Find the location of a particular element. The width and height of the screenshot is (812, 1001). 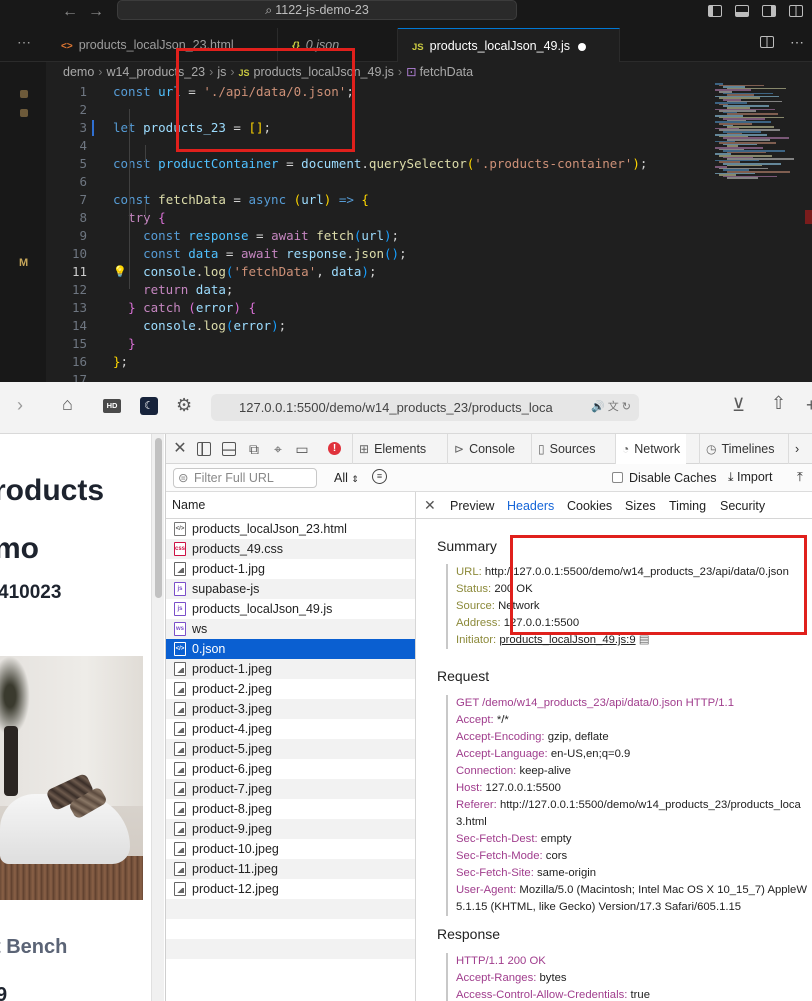

home-icon: ⌂ is located at coordinates (67, 404).